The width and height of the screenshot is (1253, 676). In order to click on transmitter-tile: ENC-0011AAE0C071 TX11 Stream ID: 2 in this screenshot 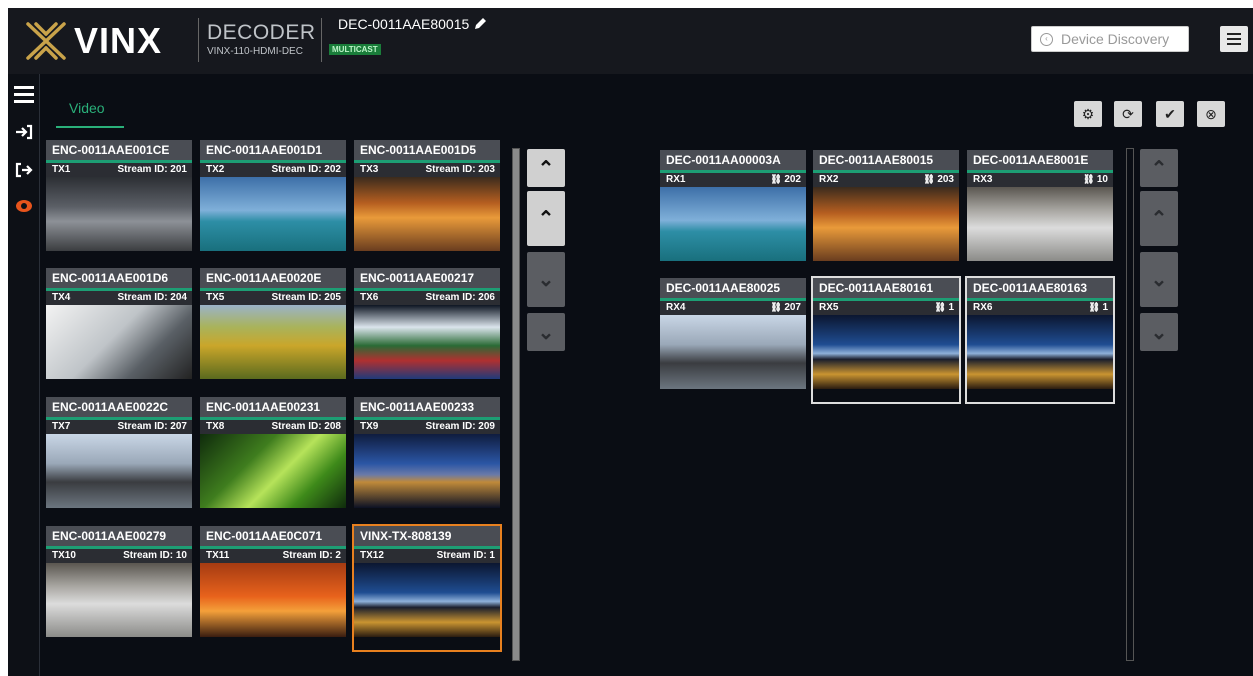, I will do `click(273, 588)`.